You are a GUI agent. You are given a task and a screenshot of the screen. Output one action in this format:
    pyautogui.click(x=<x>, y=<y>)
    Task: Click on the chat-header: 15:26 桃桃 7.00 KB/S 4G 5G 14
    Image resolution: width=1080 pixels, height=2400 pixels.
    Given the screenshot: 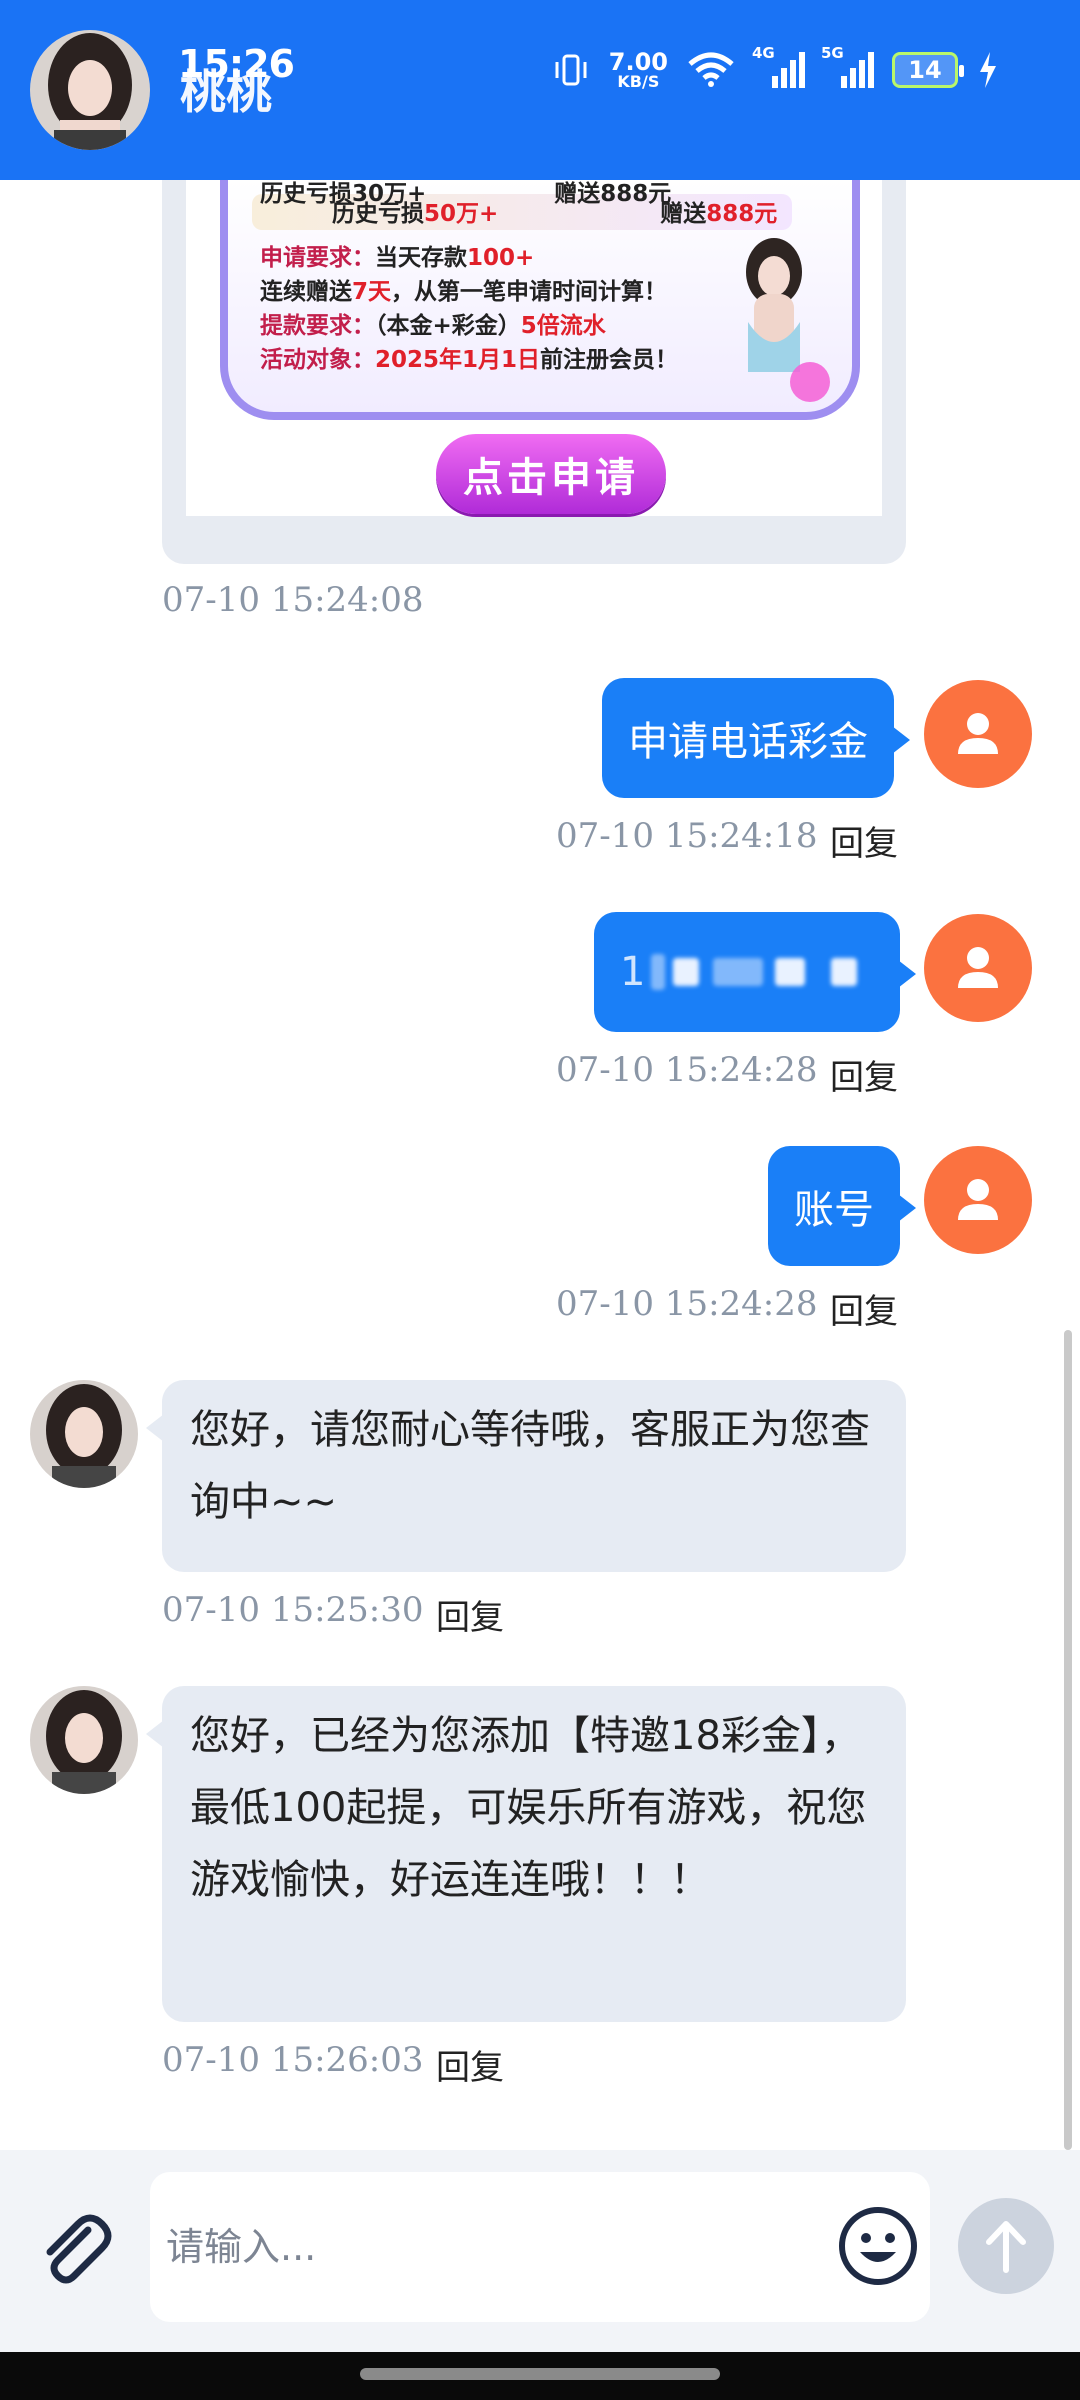 What is the action you would take?
    pyautogui.click(x=540, y=90)
    